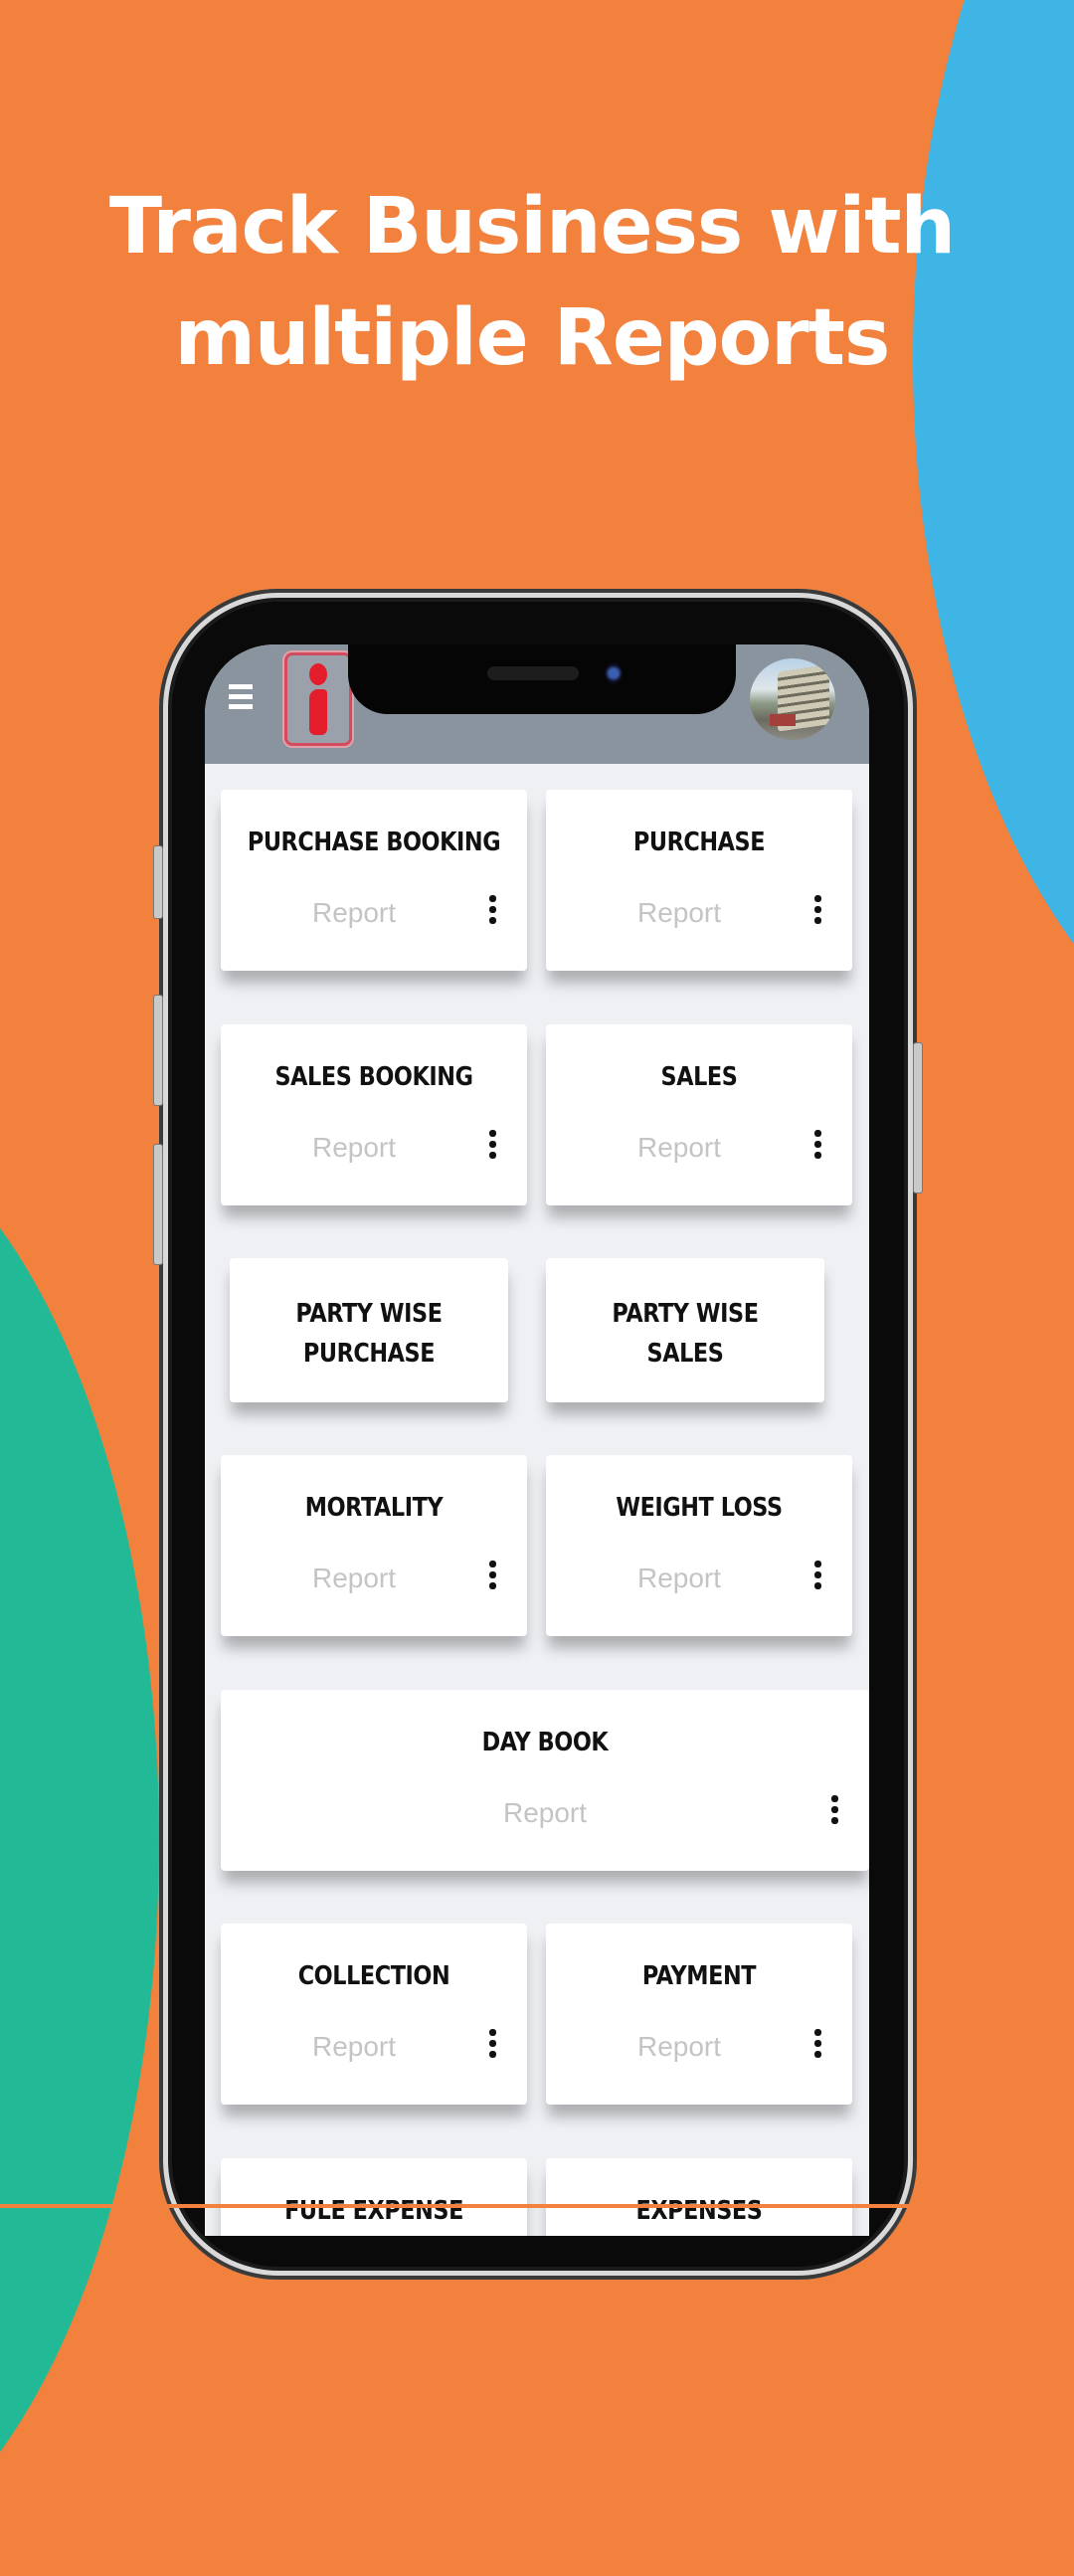 The width and height of the screenshot is (1074, 2576). Describe the element at coordinates (318, 699) in the screenshot. I see `app-logo-icon` at that location.